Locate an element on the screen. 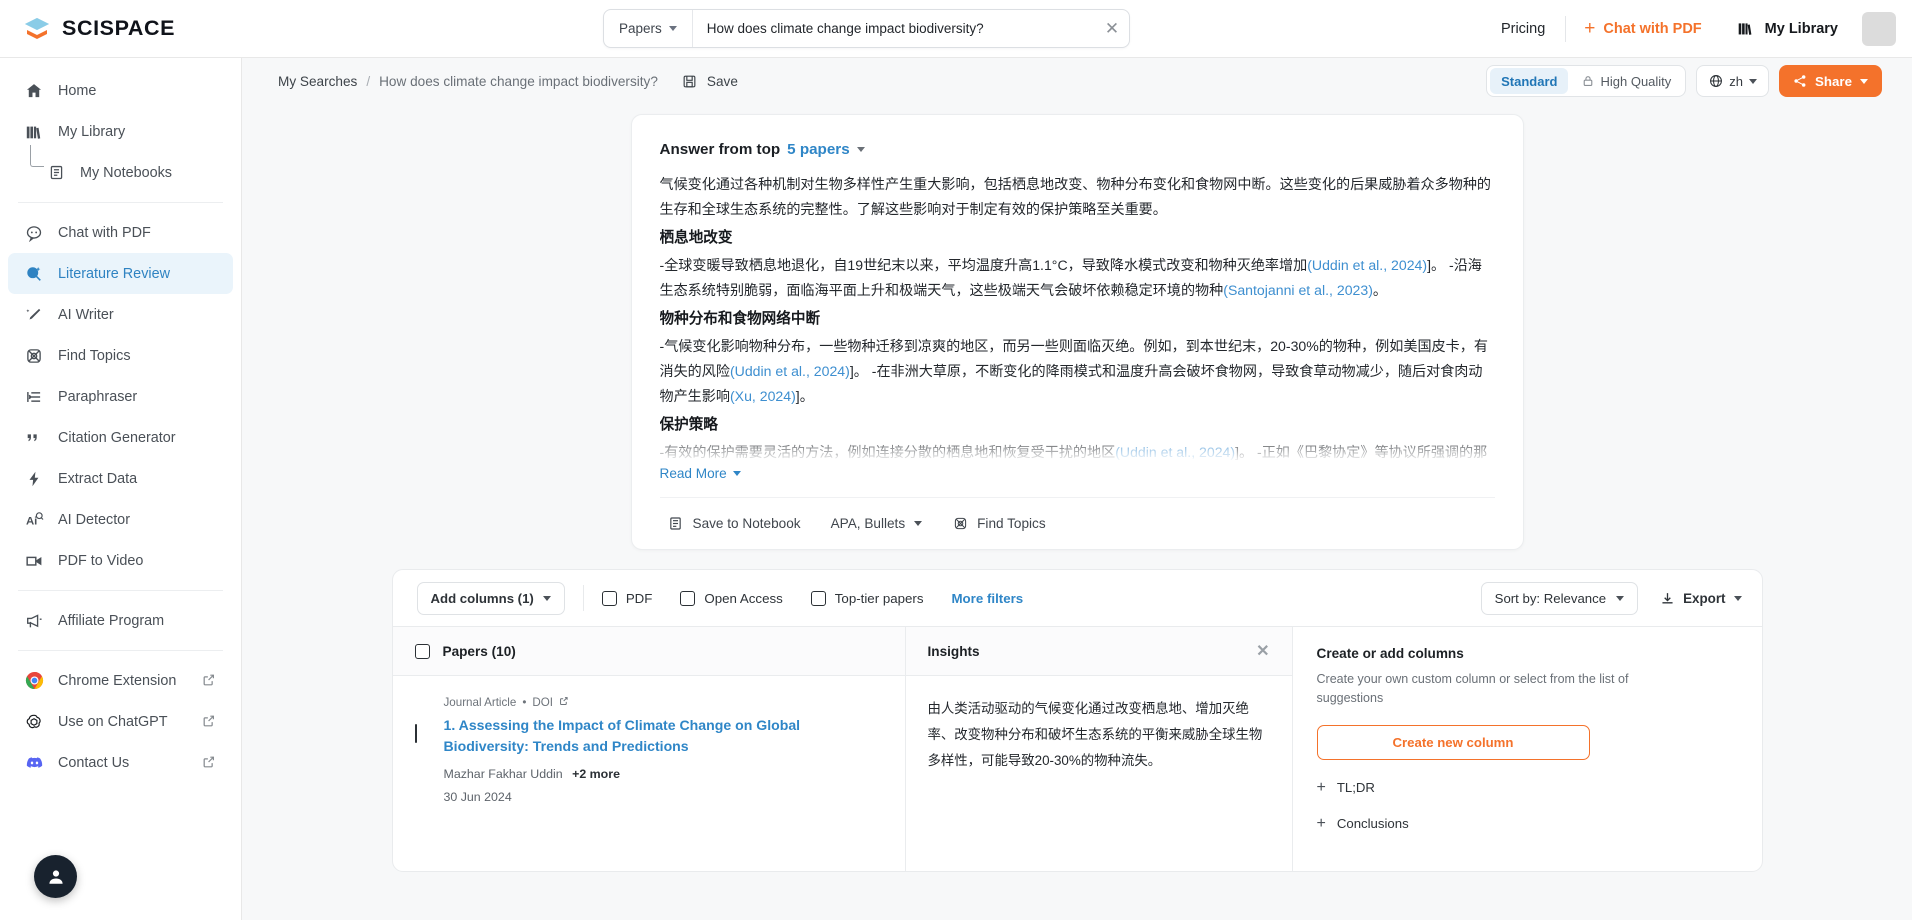 This screenshot has width=1912, height=920. my-library-button: My Library is located at coordinates (1787, 29).